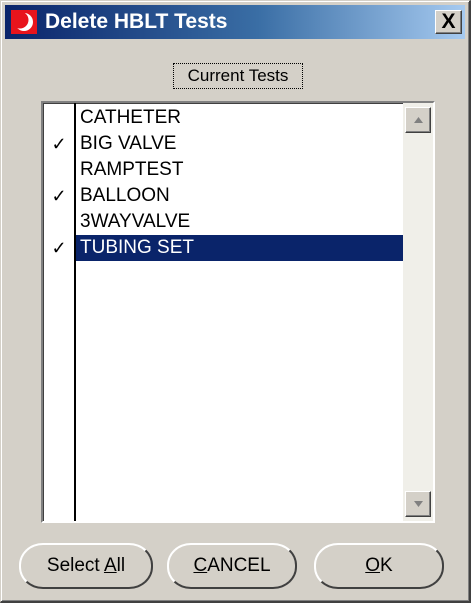  I want to click on scroll-down-arrow-icon, so click(418, 504).